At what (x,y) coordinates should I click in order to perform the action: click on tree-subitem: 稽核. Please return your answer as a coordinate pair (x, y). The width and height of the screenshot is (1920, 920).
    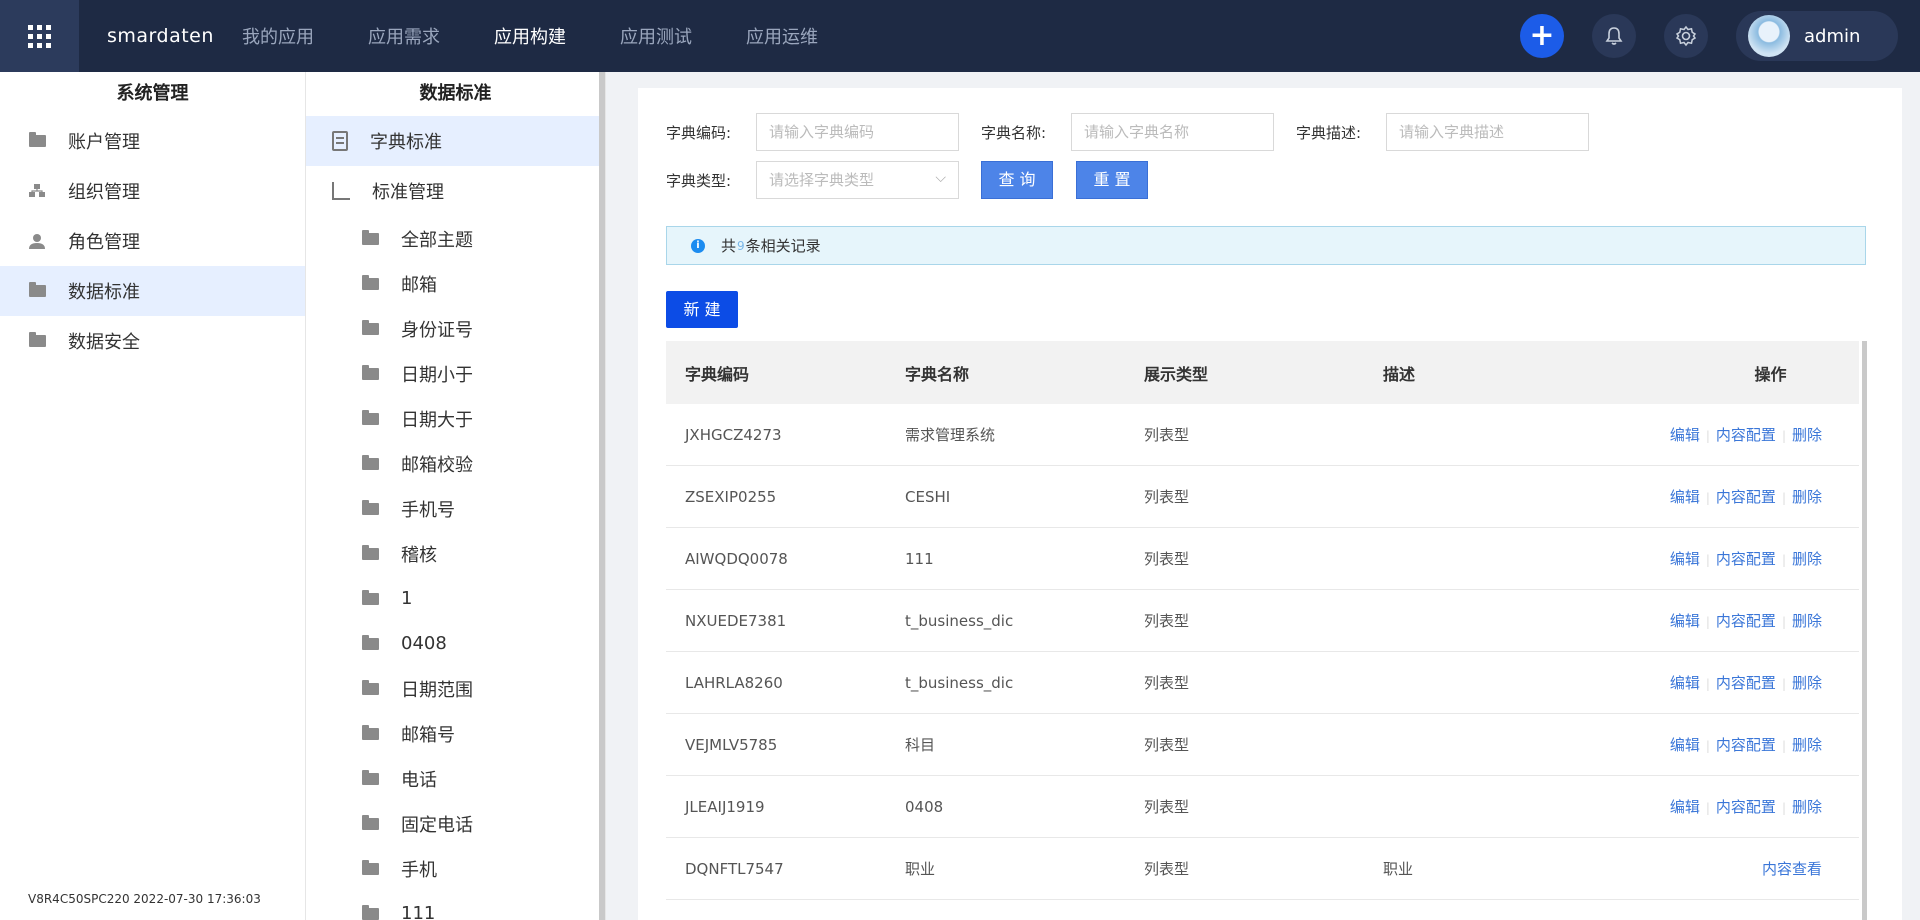
    Looking at the image, I should click on (455, 553).